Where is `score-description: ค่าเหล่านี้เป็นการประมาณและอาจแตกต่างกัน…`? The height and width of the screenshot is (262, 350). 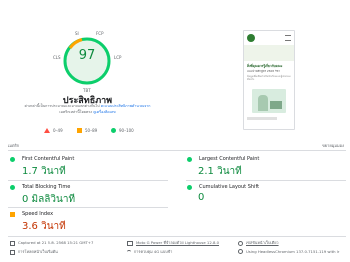 score-description: ค่าเหล่านี้เป็นการประมาณและอาจแตกต่างกัน… is located at coordinates (87, 109).